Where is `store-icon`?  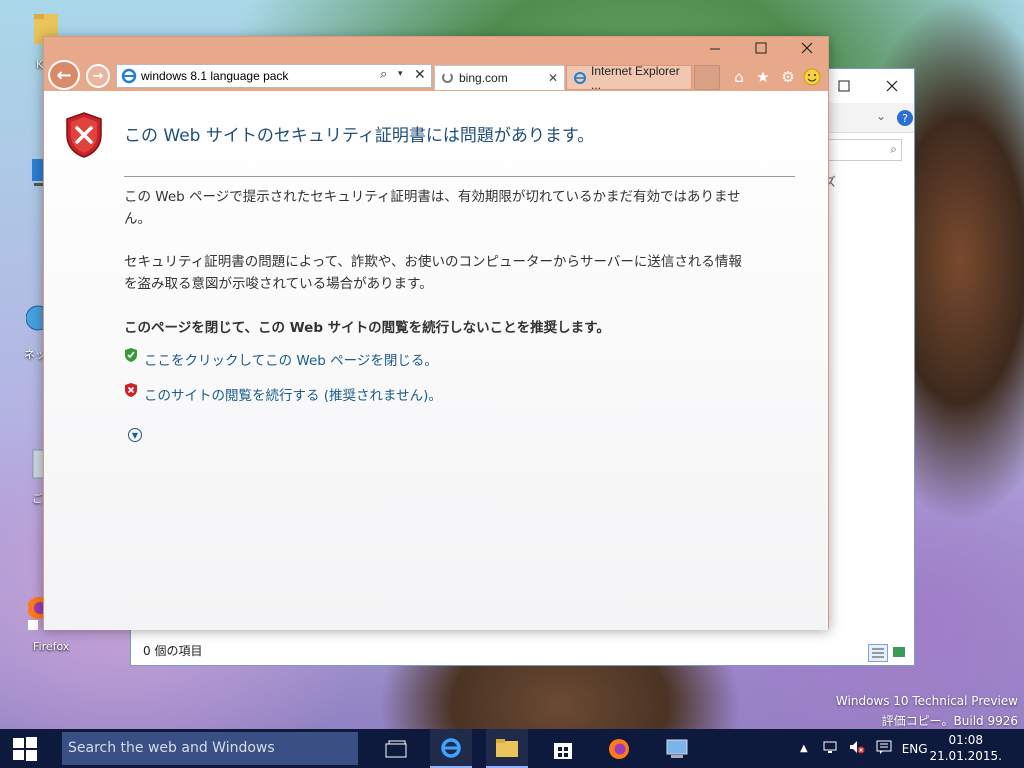
store-icon is located at coordinates (563, 750).